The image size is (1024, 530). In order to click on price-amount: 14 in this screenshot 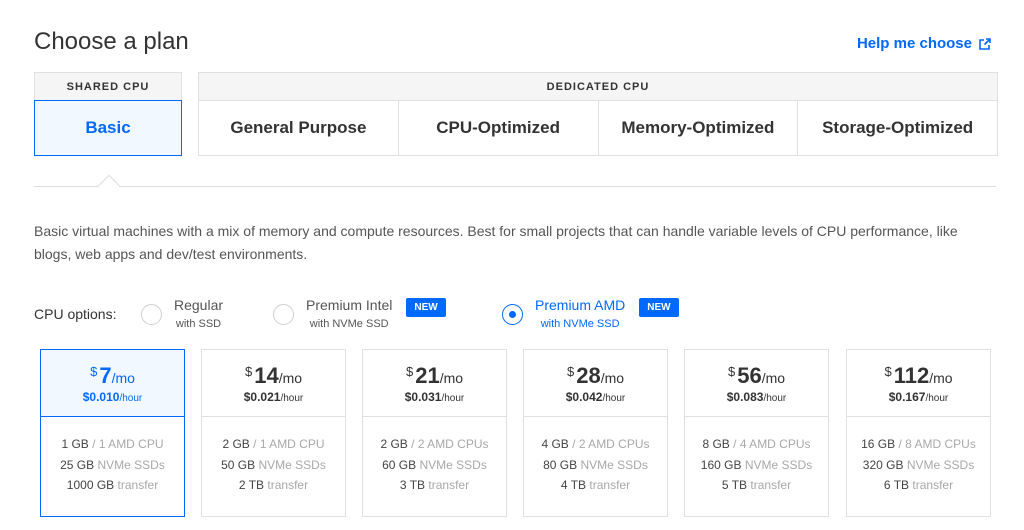, I will do `click(266, 375)`.